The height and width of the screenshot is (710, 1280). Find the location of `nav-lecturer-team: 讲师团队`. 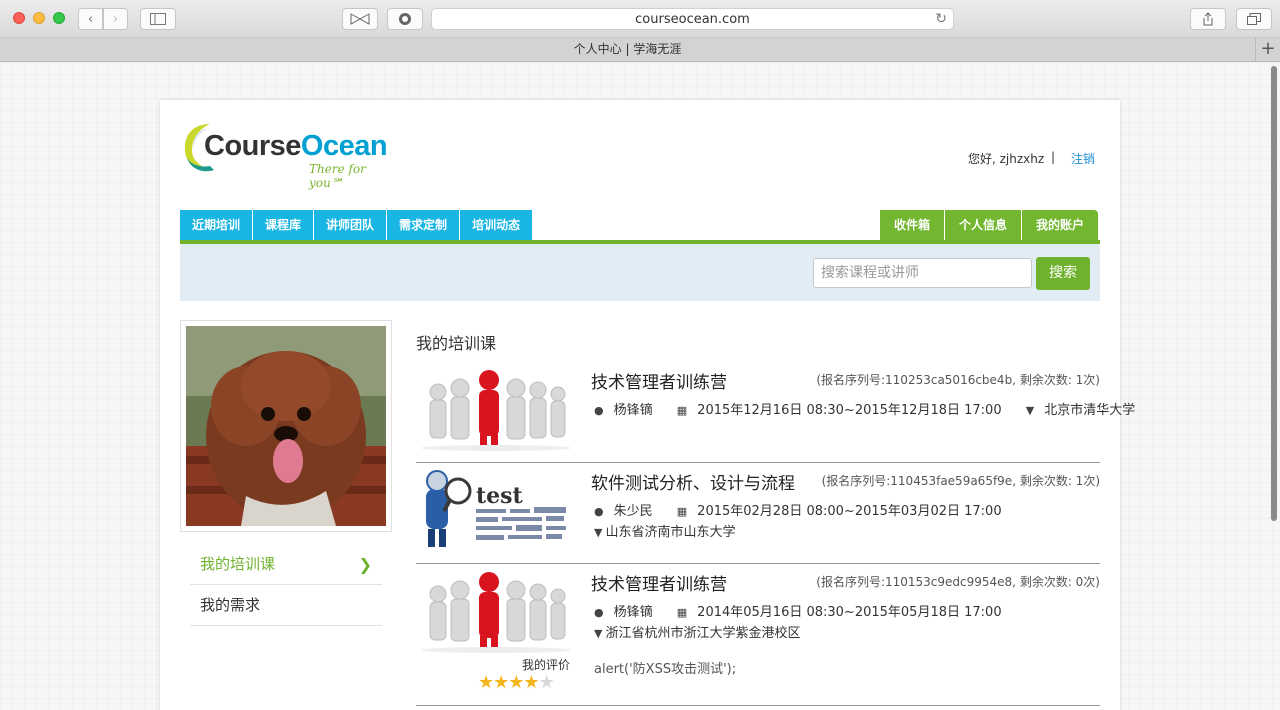

nav-lecturer-team: 讲师团队 is located at coordinates (351, 225).